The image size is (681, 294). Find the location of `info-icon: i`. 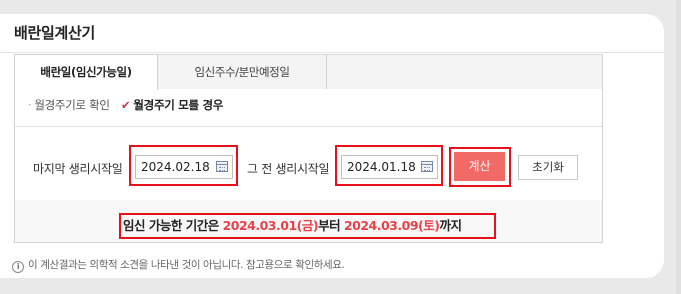

info-icon: i is located at coordinates (18, 267).